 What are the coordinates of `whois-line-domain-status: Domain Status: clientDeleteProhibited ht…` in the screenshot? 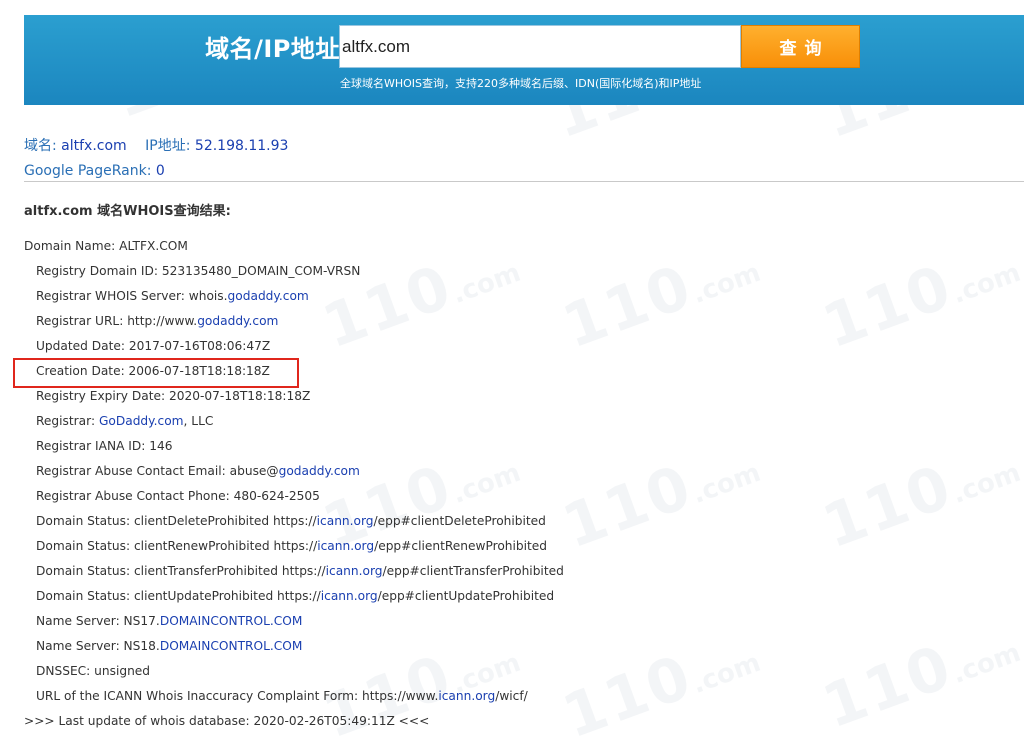 It's located at (291, 521).